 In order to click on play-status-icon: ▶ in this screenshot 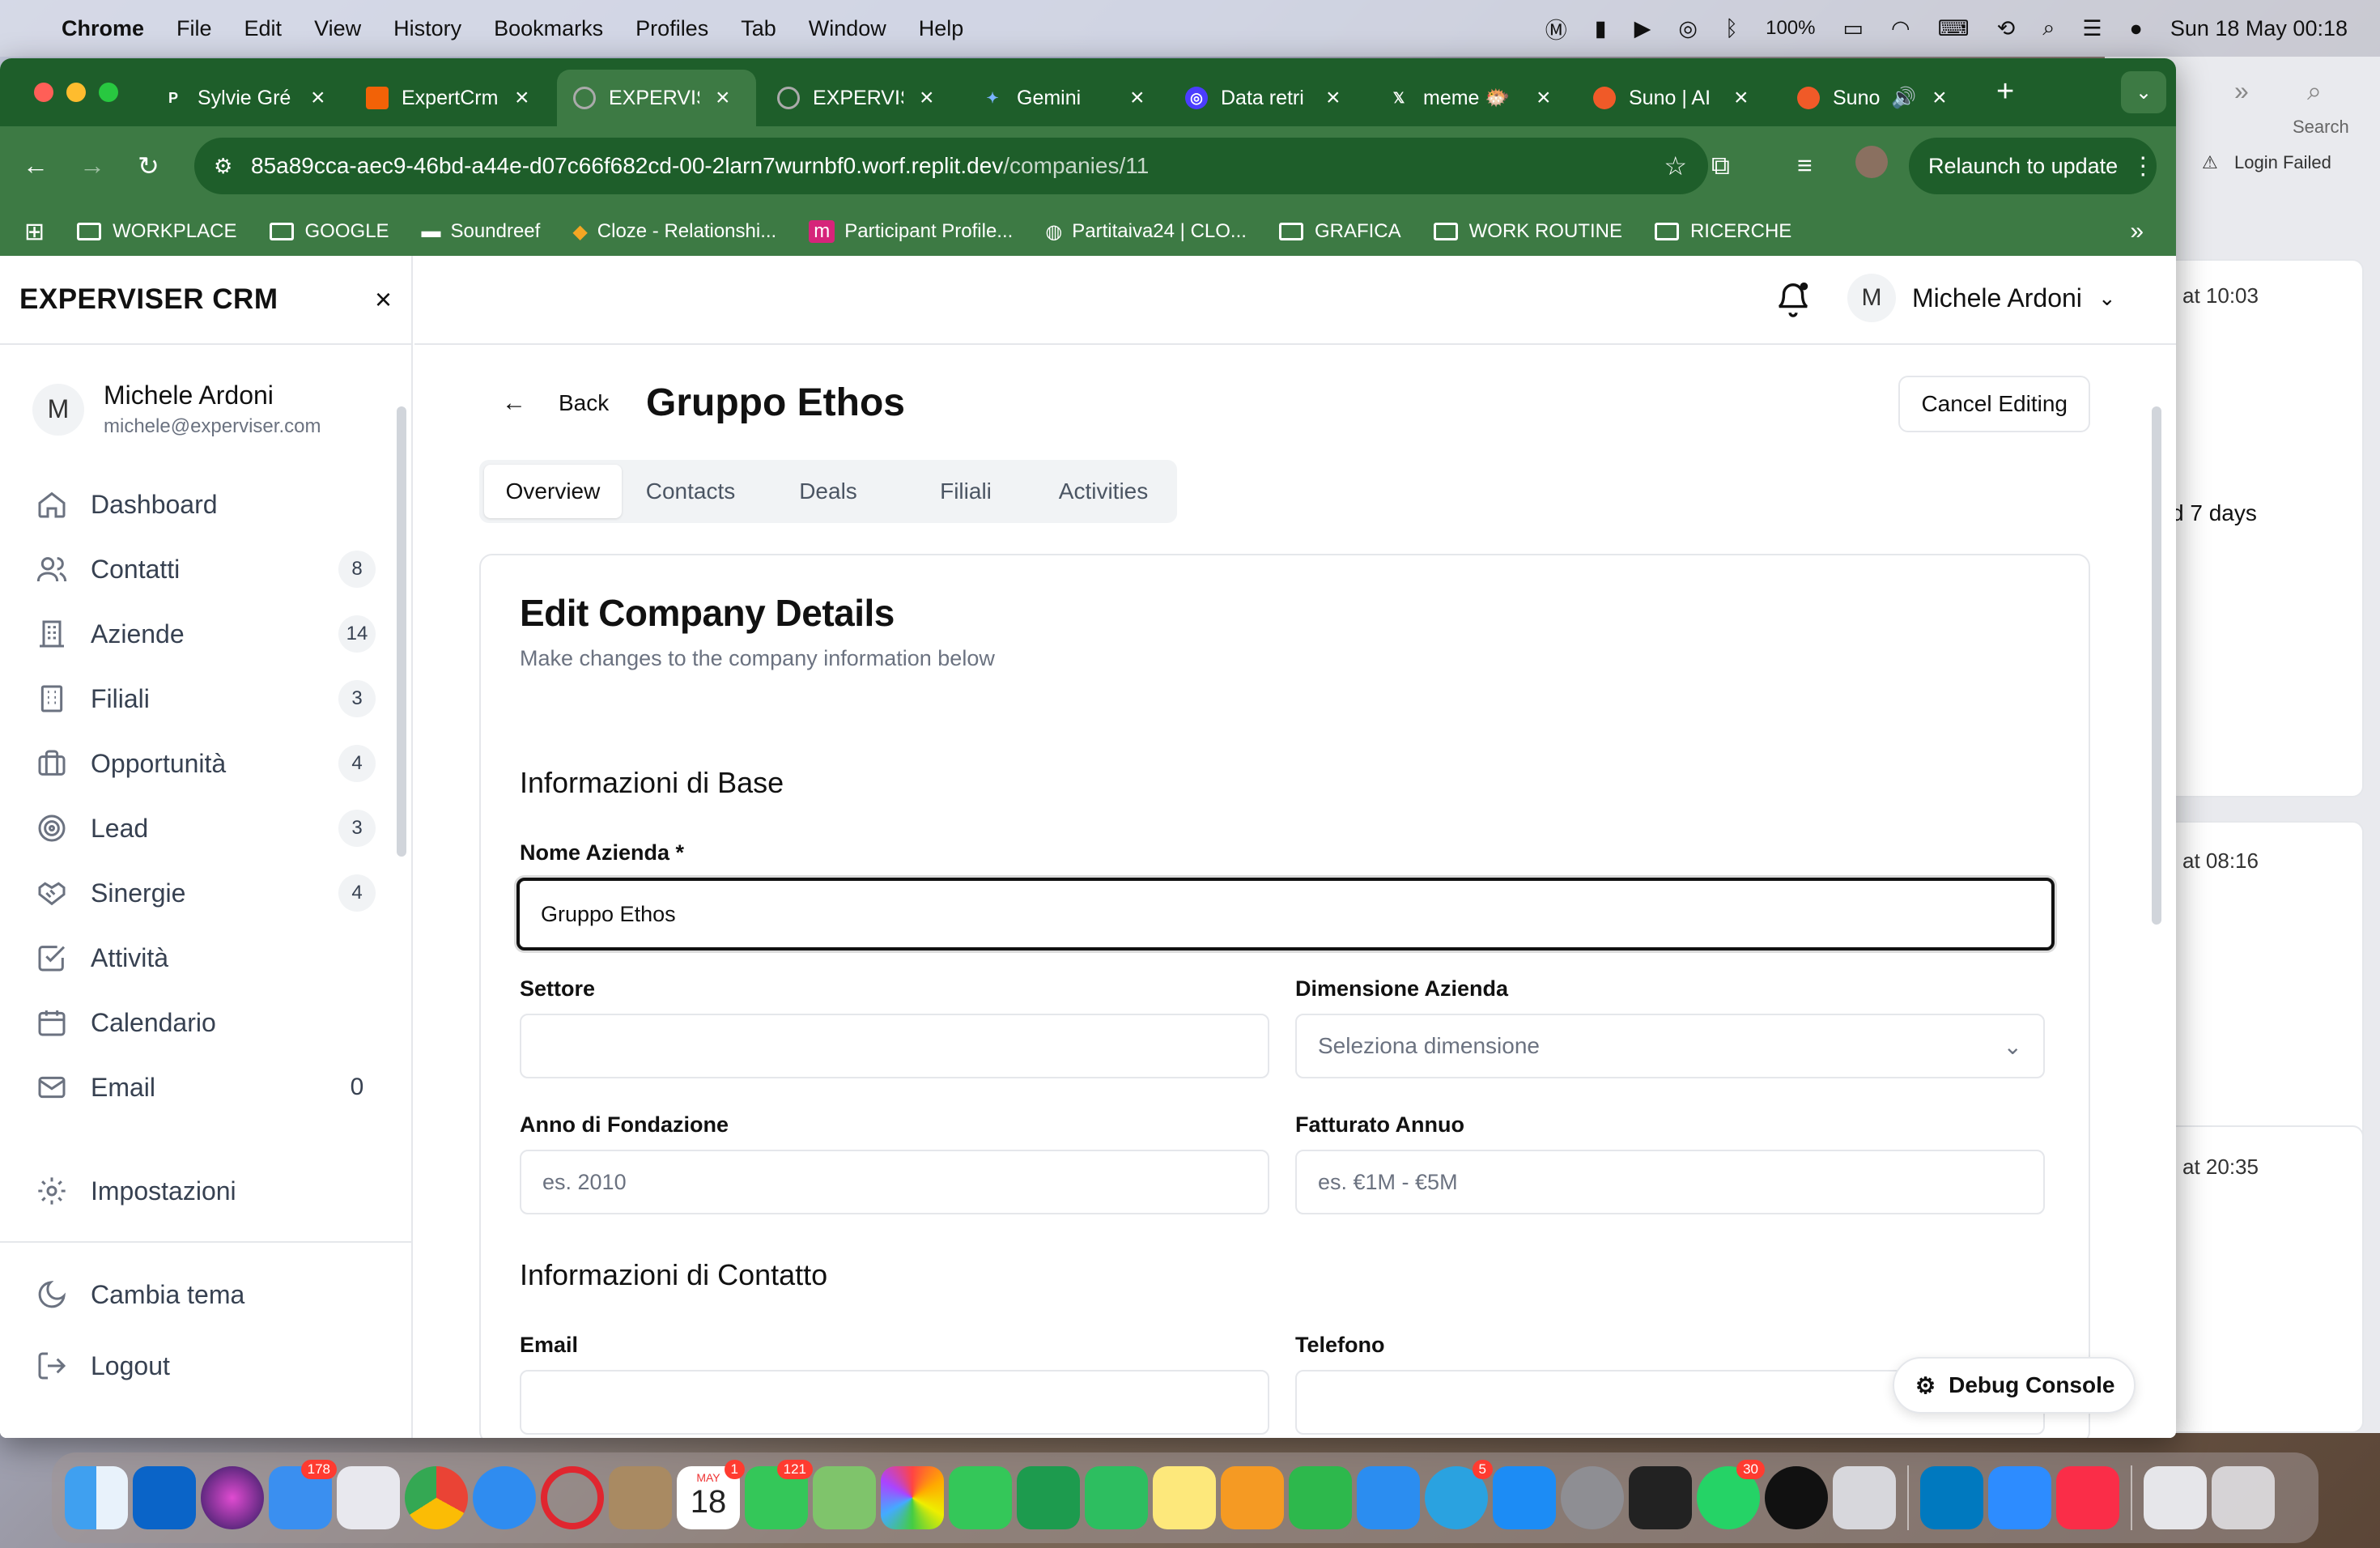, I will do `click(1642, 29)`.